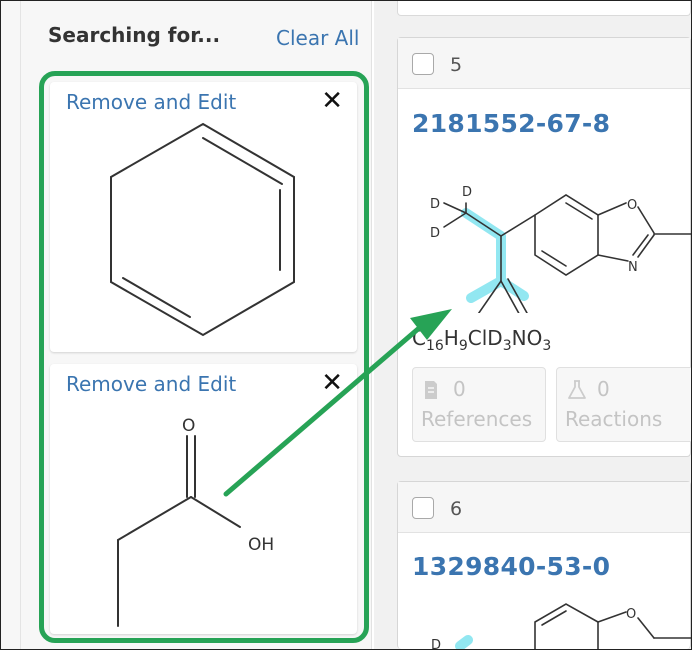 The width and height of the screenshot is (692, 650). What do you see at coordinates (561, 626) in the screenshot?
I see `result-structure: D O` at bounding box center [561, 626].